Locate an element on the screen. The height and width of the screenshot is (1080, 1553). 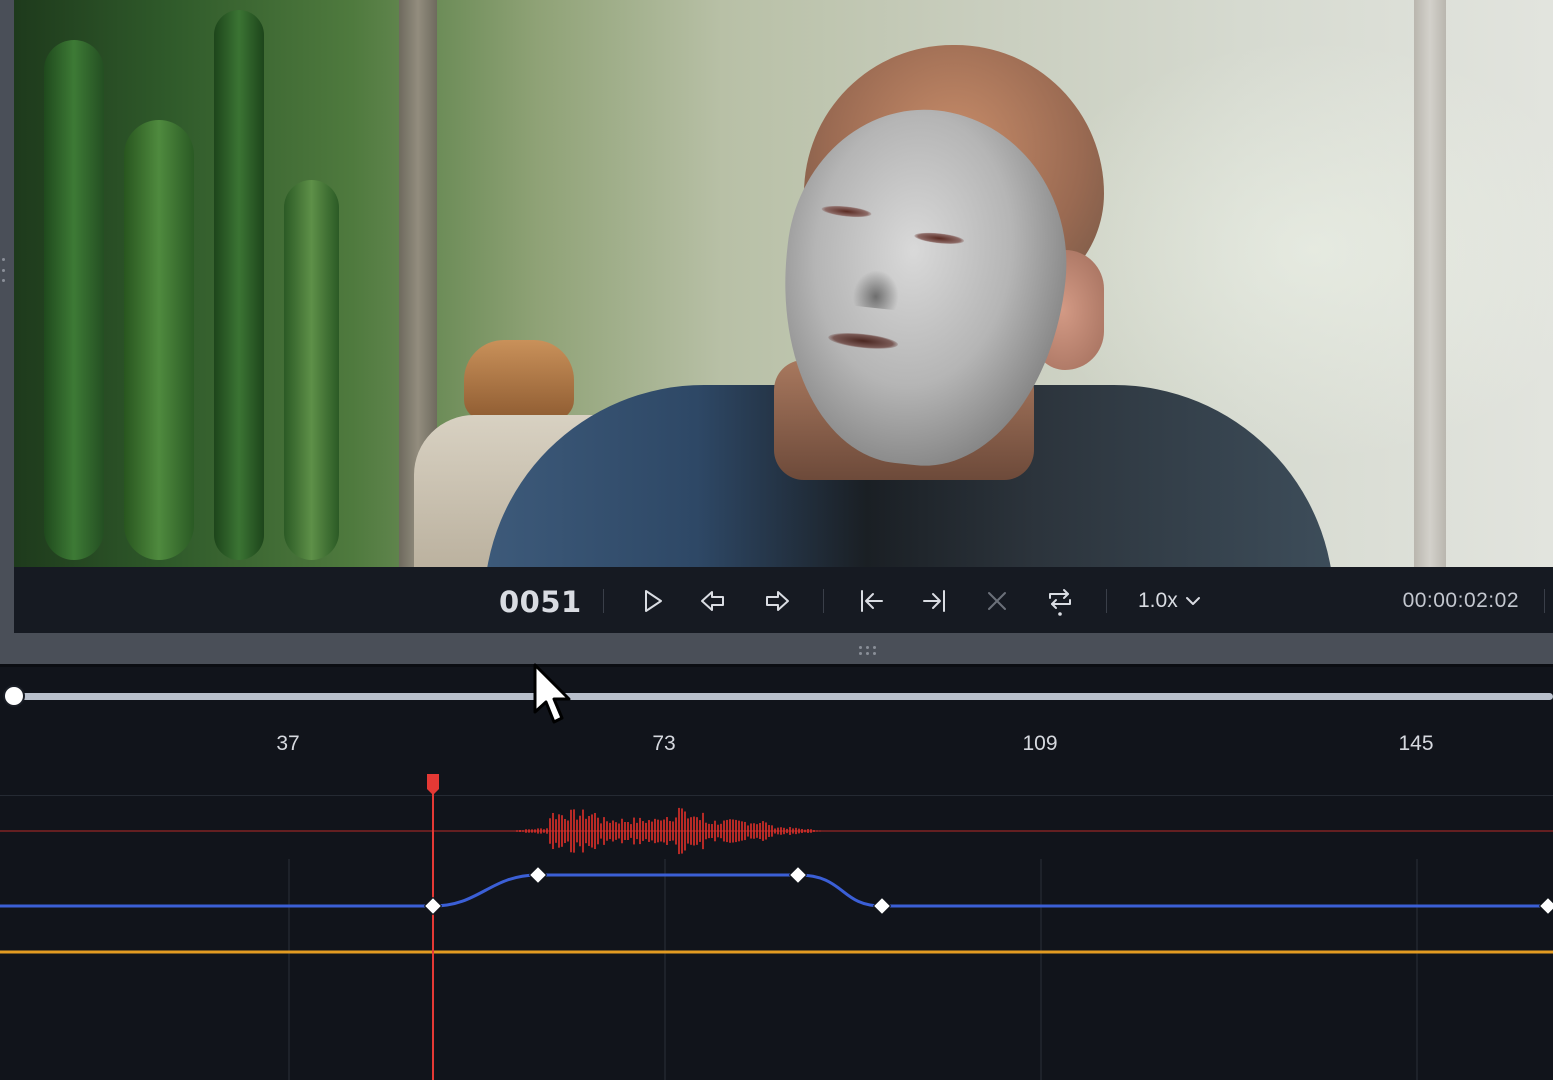
panel-resize-handle is located at coordinates (867, 650).